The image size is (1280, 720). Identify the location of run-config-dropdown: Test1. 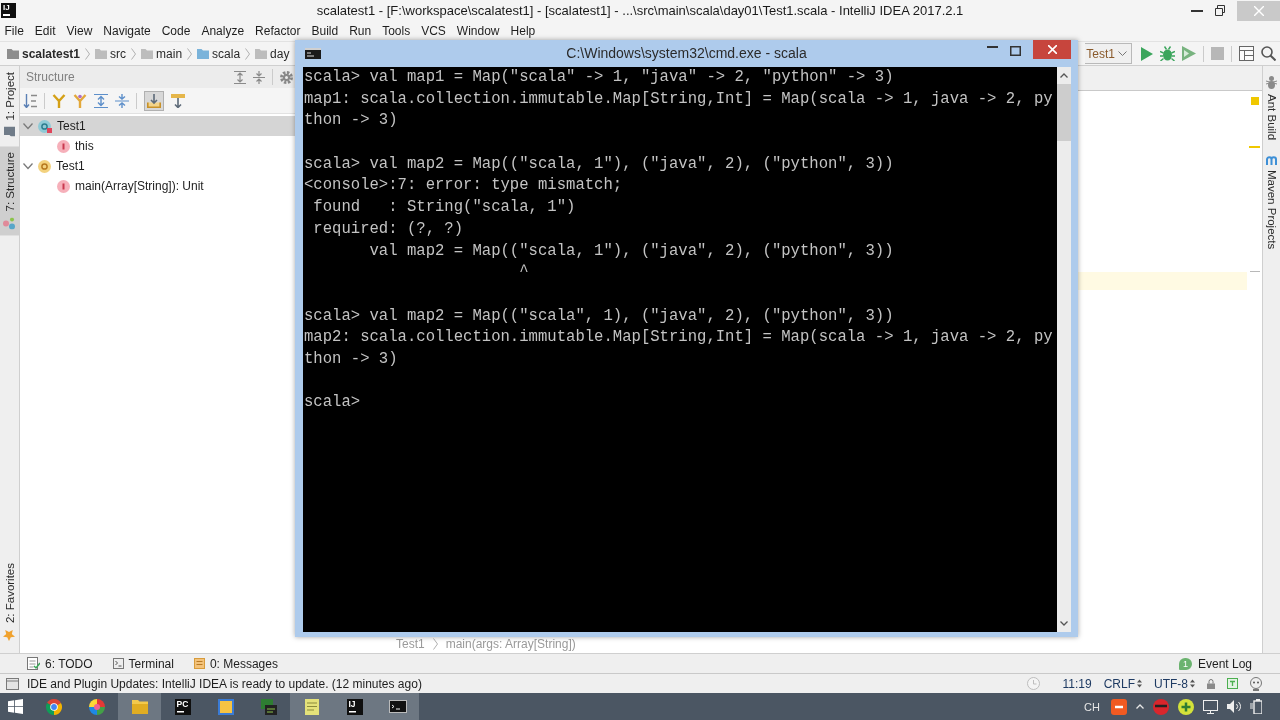
(1108, 53).